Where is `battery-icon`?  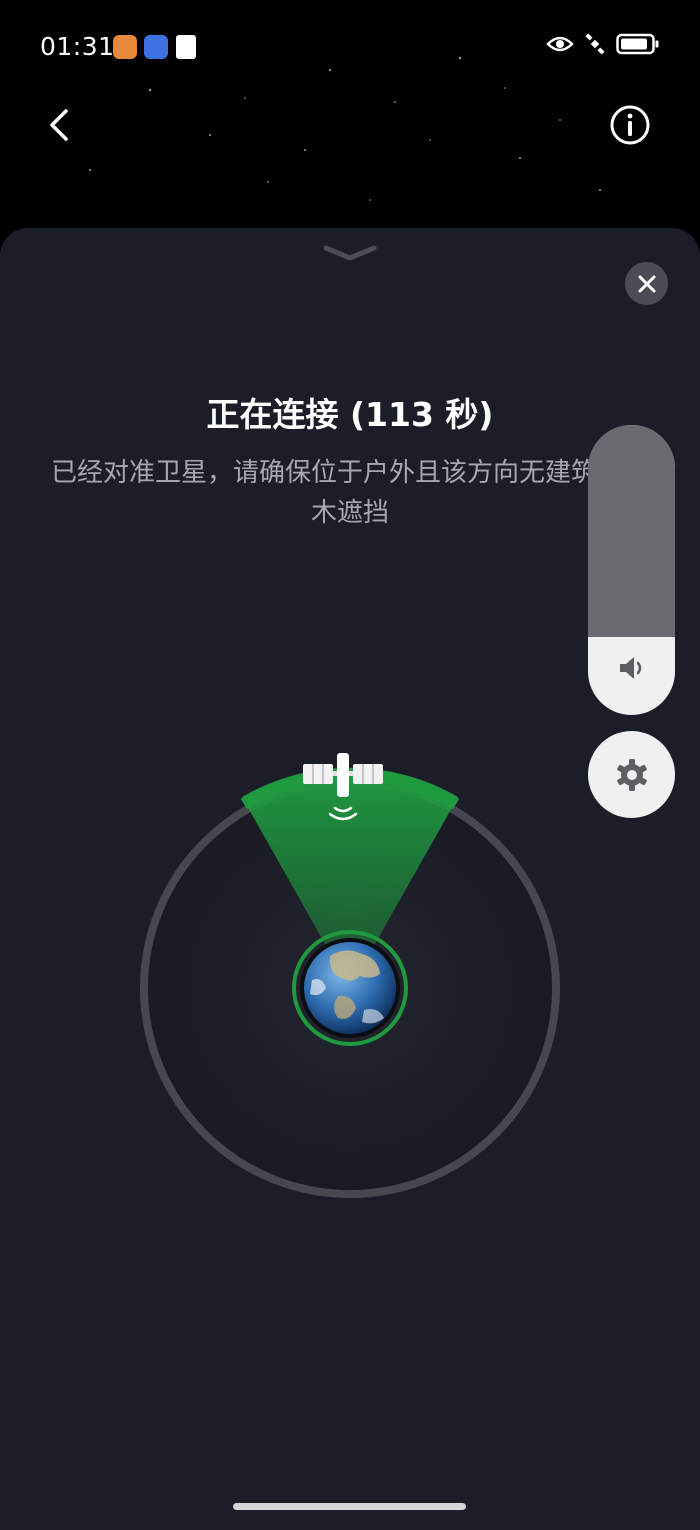 battery-icon is located at coordinates (637, 44).